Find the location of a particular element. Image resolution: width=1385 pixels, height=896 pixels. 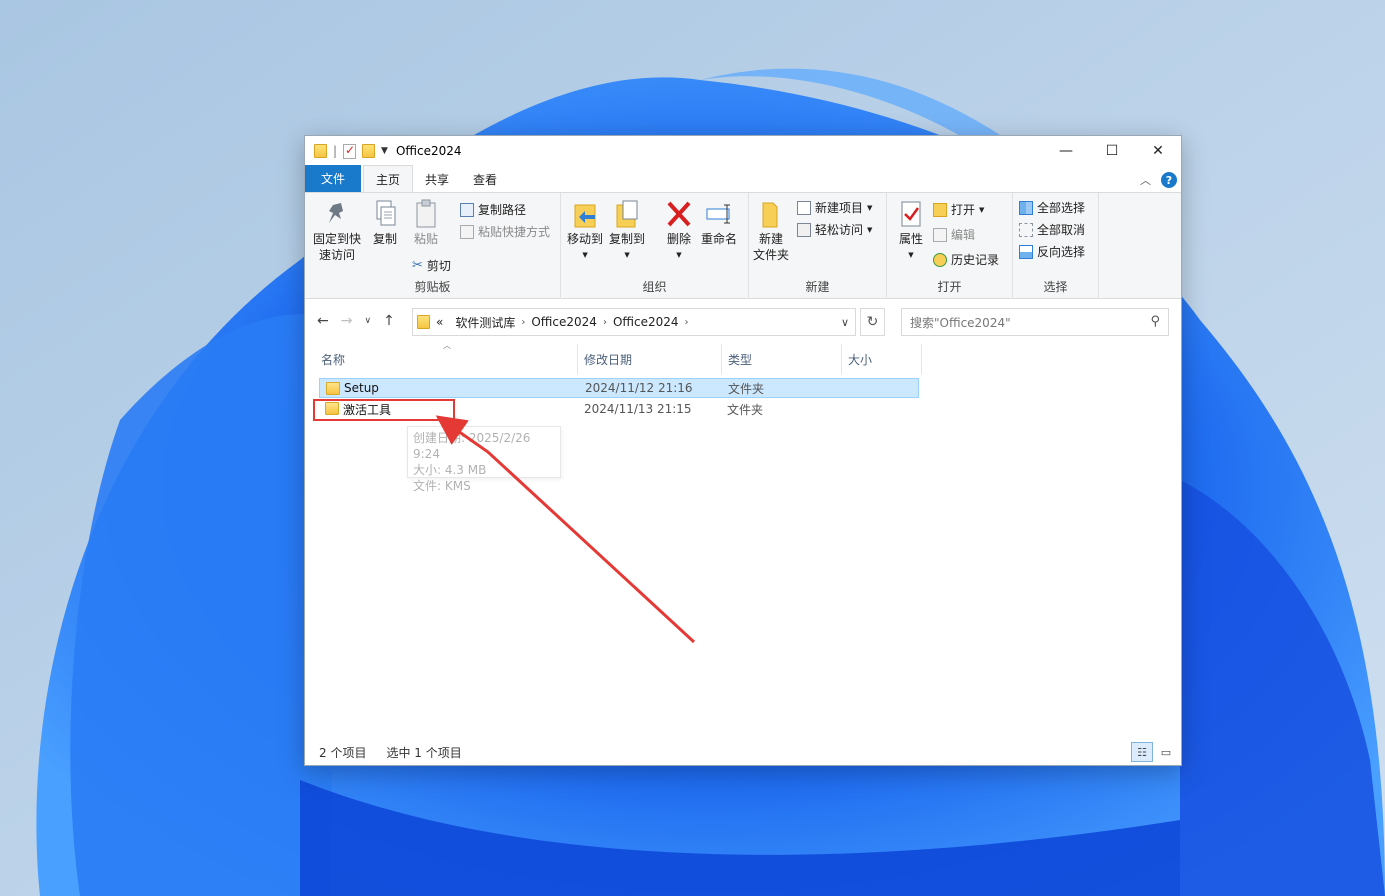

window-controls: — ☐ ✕ is located at coordinates (1112, 151).